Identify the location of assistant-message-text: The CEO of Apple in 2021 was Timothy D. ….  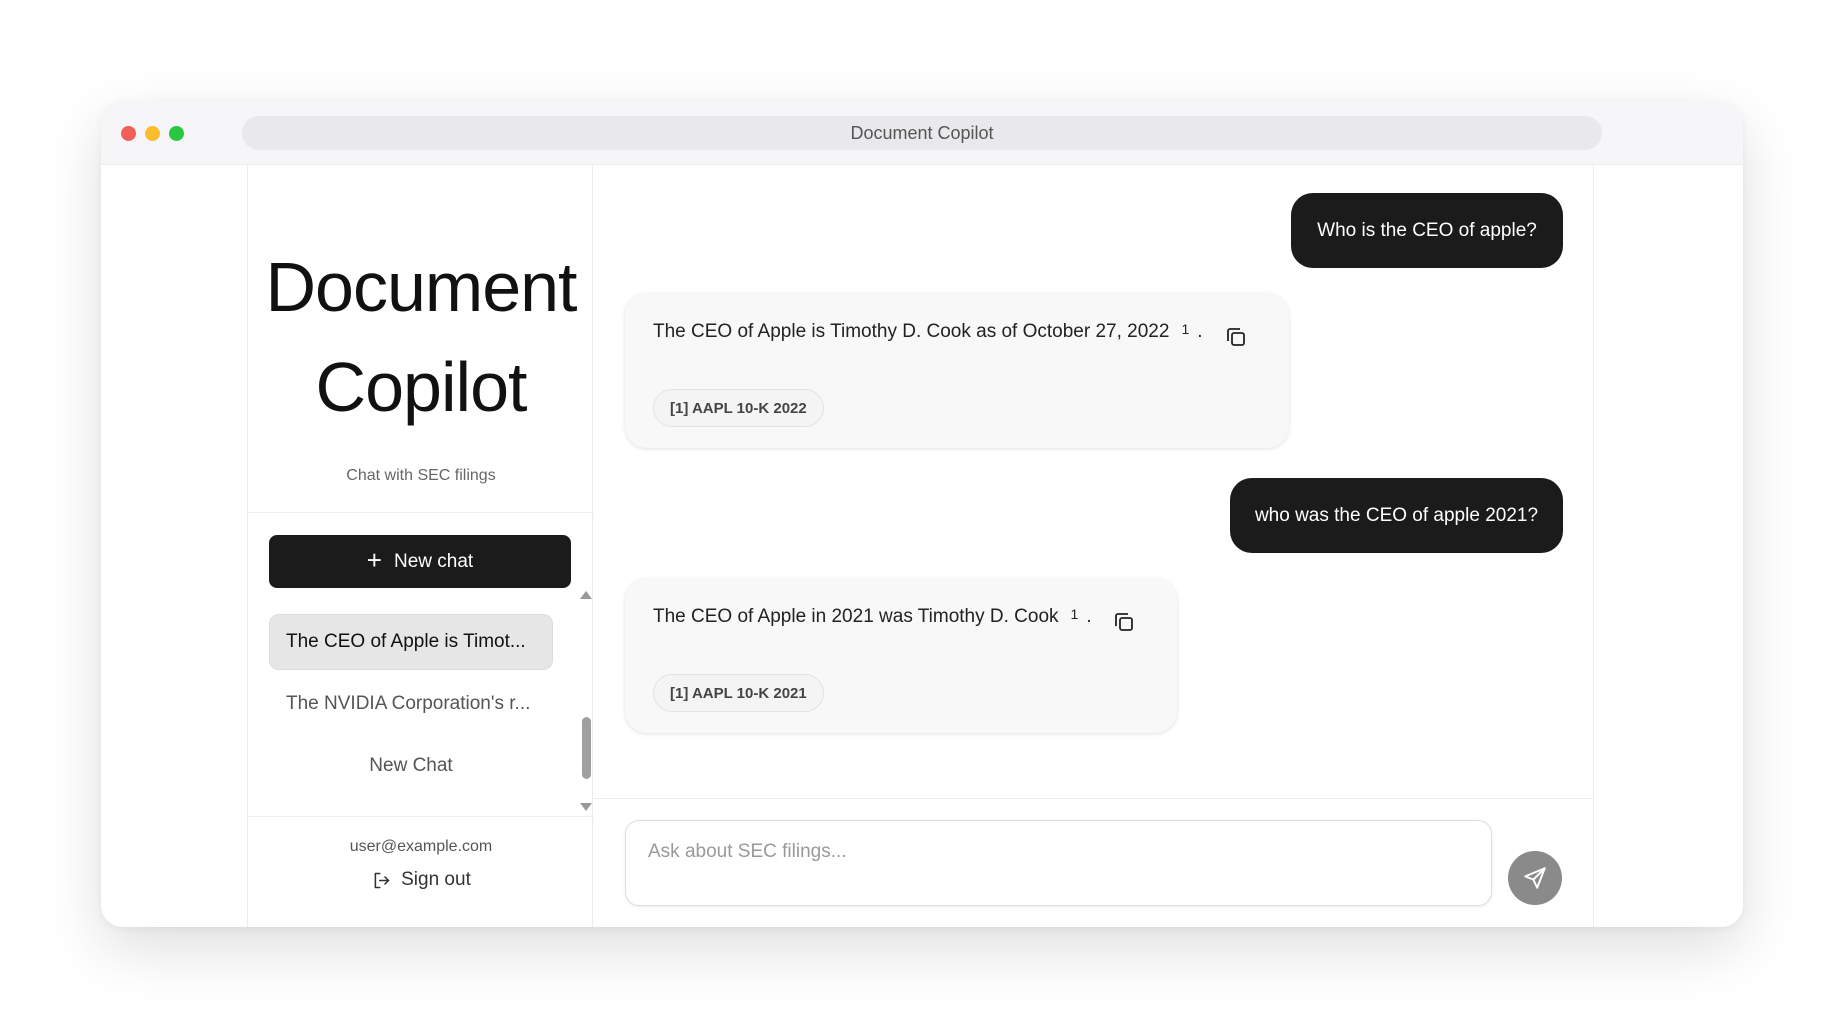
(872, 617).